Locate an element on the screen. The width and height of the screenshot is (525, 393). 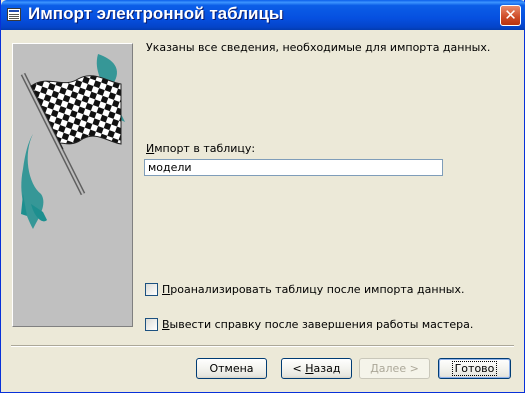
title-bar: Импорт электронной таблицы ✕ is located at coordinates (263, 15).